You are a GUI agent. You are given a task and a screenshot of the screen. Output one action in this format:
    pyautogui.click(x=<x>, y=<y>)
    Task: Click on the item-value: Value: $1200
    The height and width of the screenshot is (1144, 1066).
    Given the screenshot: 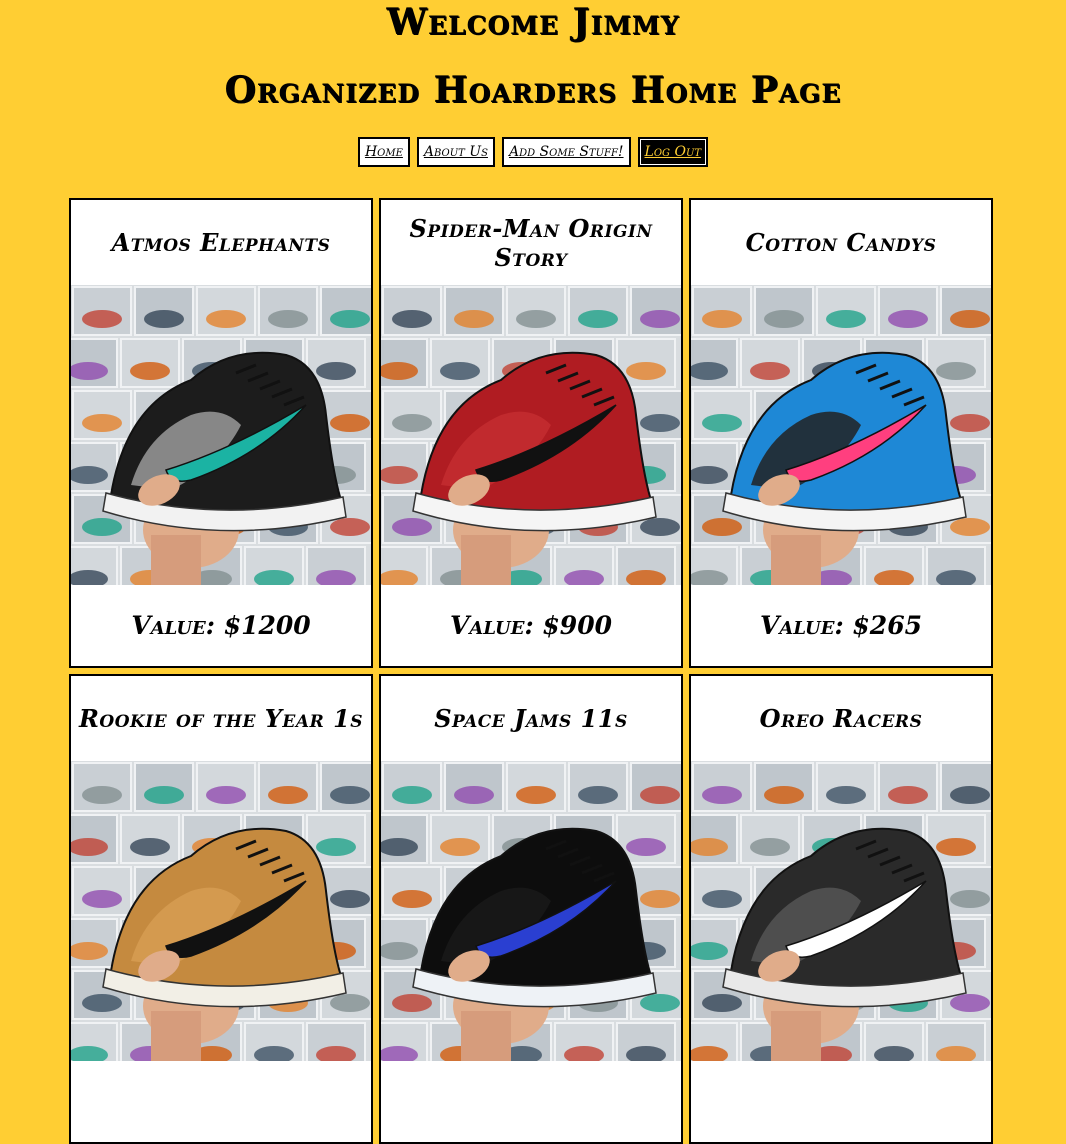 What is the action you would take?
    pyautogui.click(x=221, y=625)
    